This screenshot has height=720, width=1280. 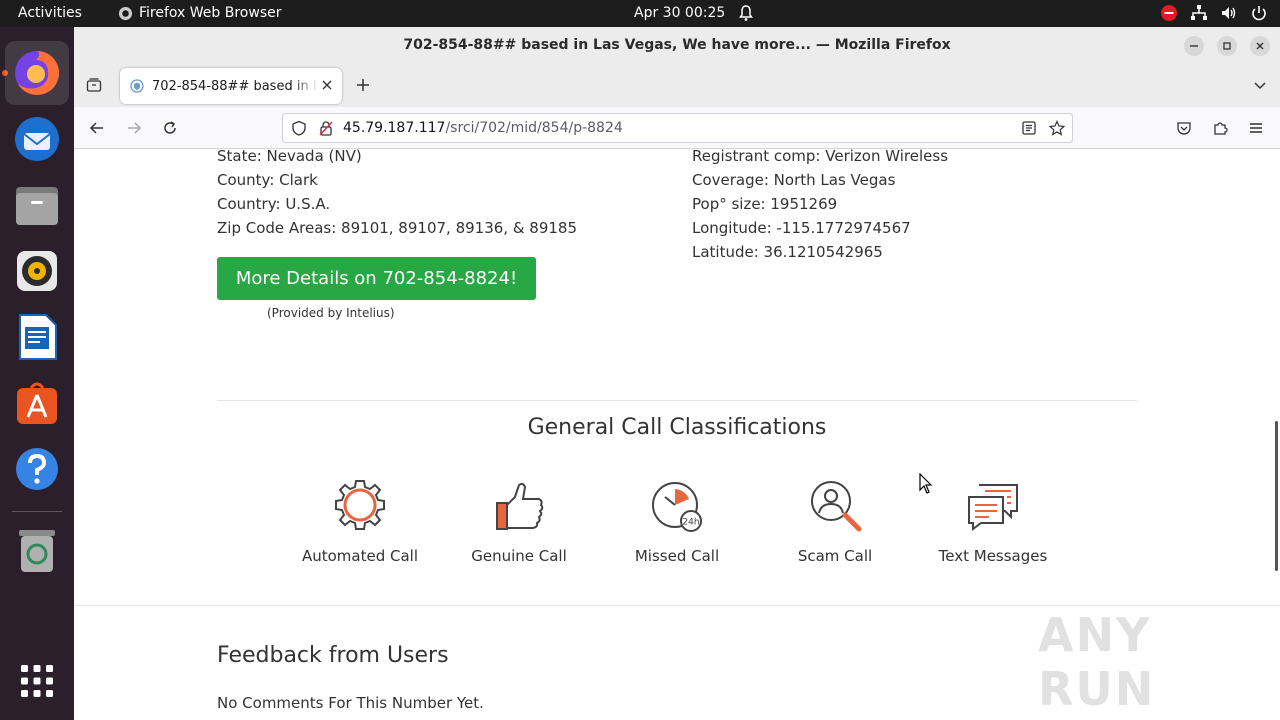 What do you see at coordinates (679, 13) in the screenshot?
I see `clock: Apr 30 00:25` at bounding box center [679, 13].